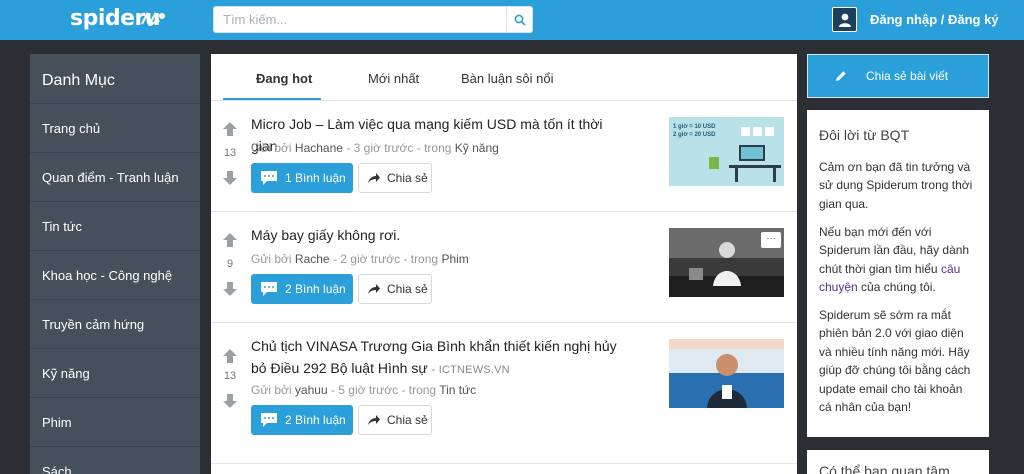 Image resolution: width=1024 pixels, height=474 pixels. What do you see at coordinates (441, 235) in the screenshot?
I see `post-title: Máy bay giấy không rơi.` at bounding box center [441, 235].